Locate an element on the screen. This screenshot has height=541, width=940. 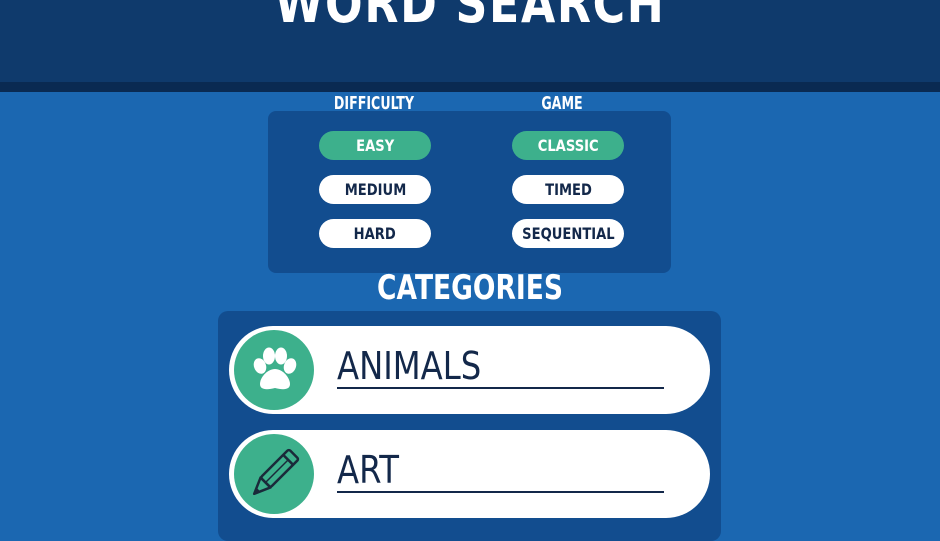
pencil-icon is located at coordinates (274, 474).